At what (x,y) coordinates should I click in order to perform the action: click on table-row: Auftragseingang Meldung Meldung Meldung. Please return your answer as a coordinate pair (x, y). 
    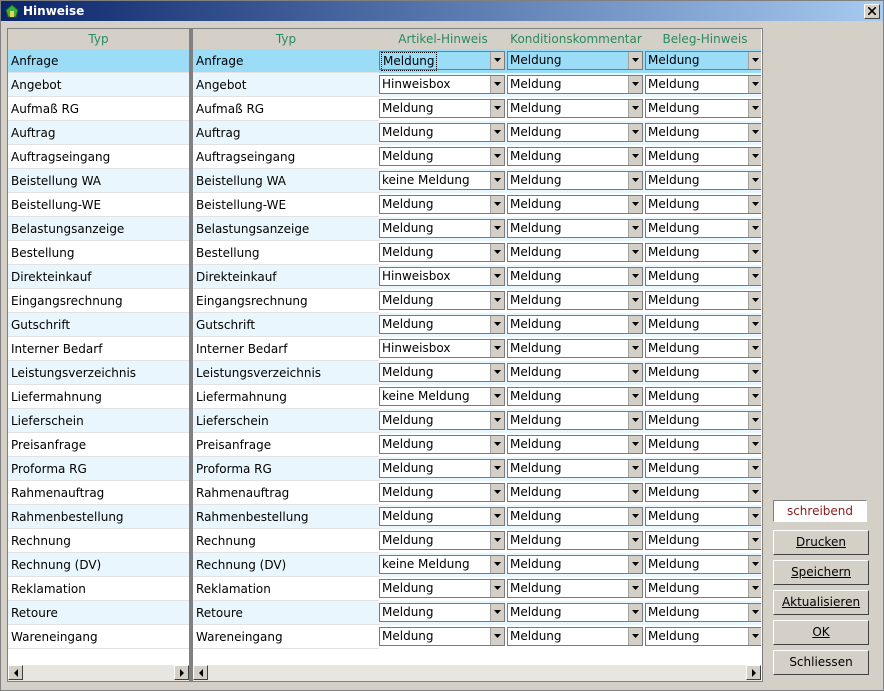
    Looking at the image, I should click on (477, 157).